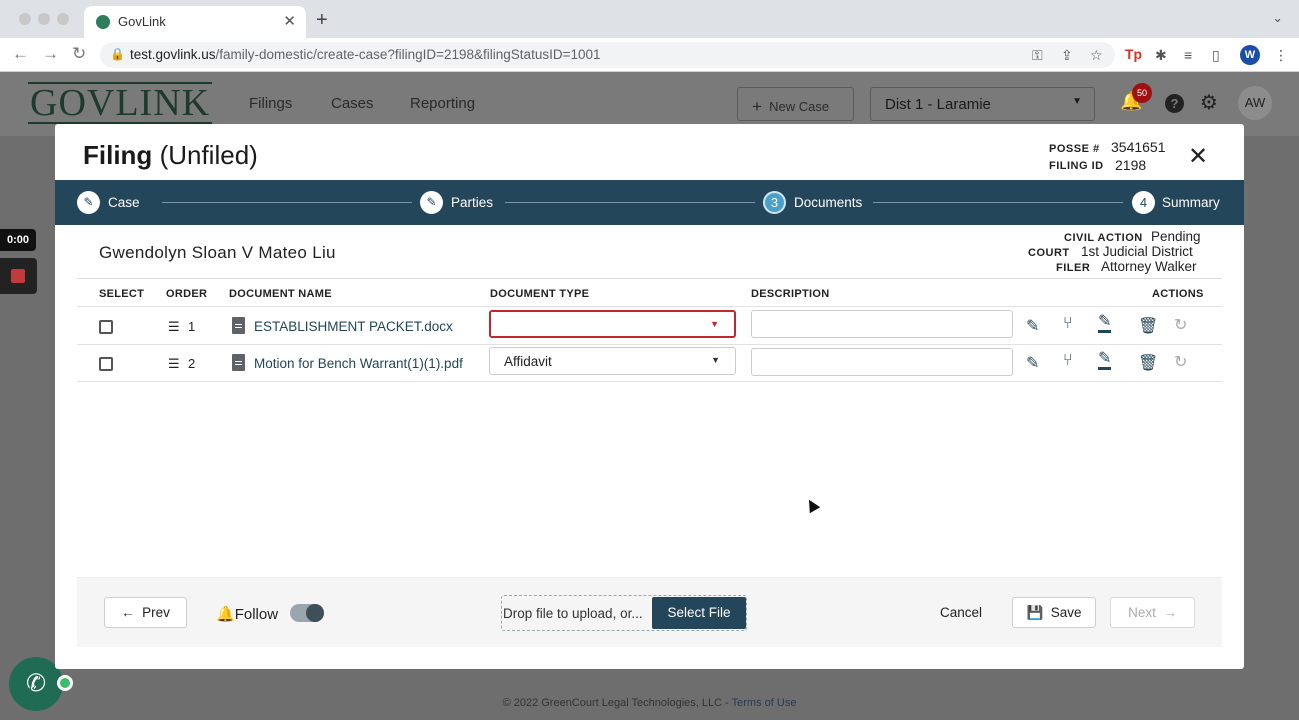  Describe the element at coordinates (699, 613) in the screenshot. I see `select-file-button: Select File` at that location.